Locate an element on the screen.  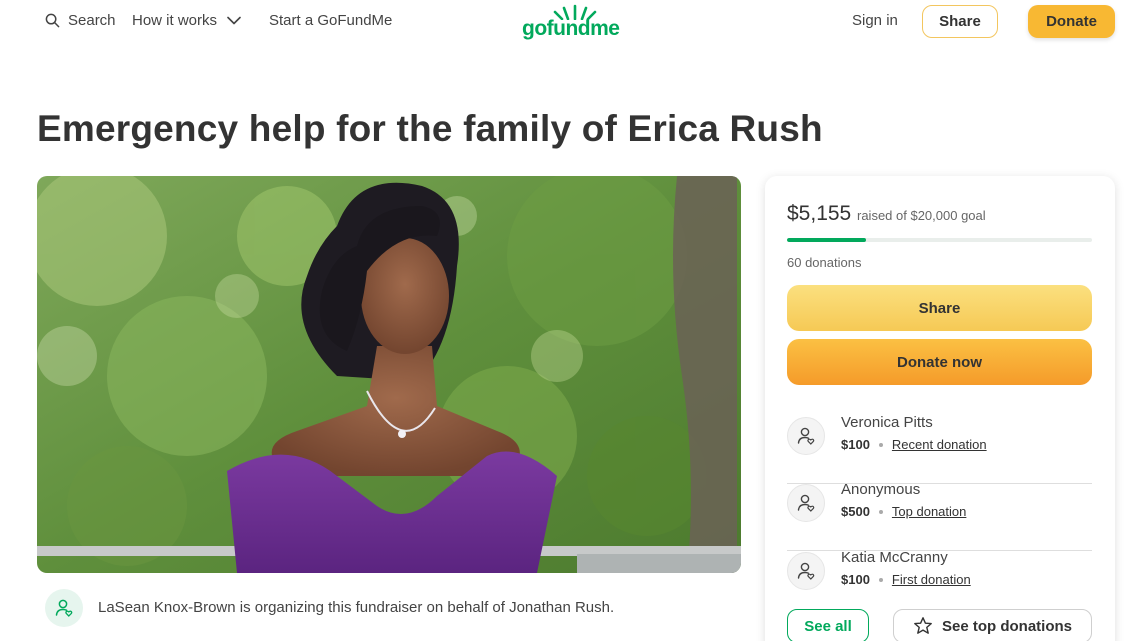
logo-text: gofundme is located at coordinates (571, 28).